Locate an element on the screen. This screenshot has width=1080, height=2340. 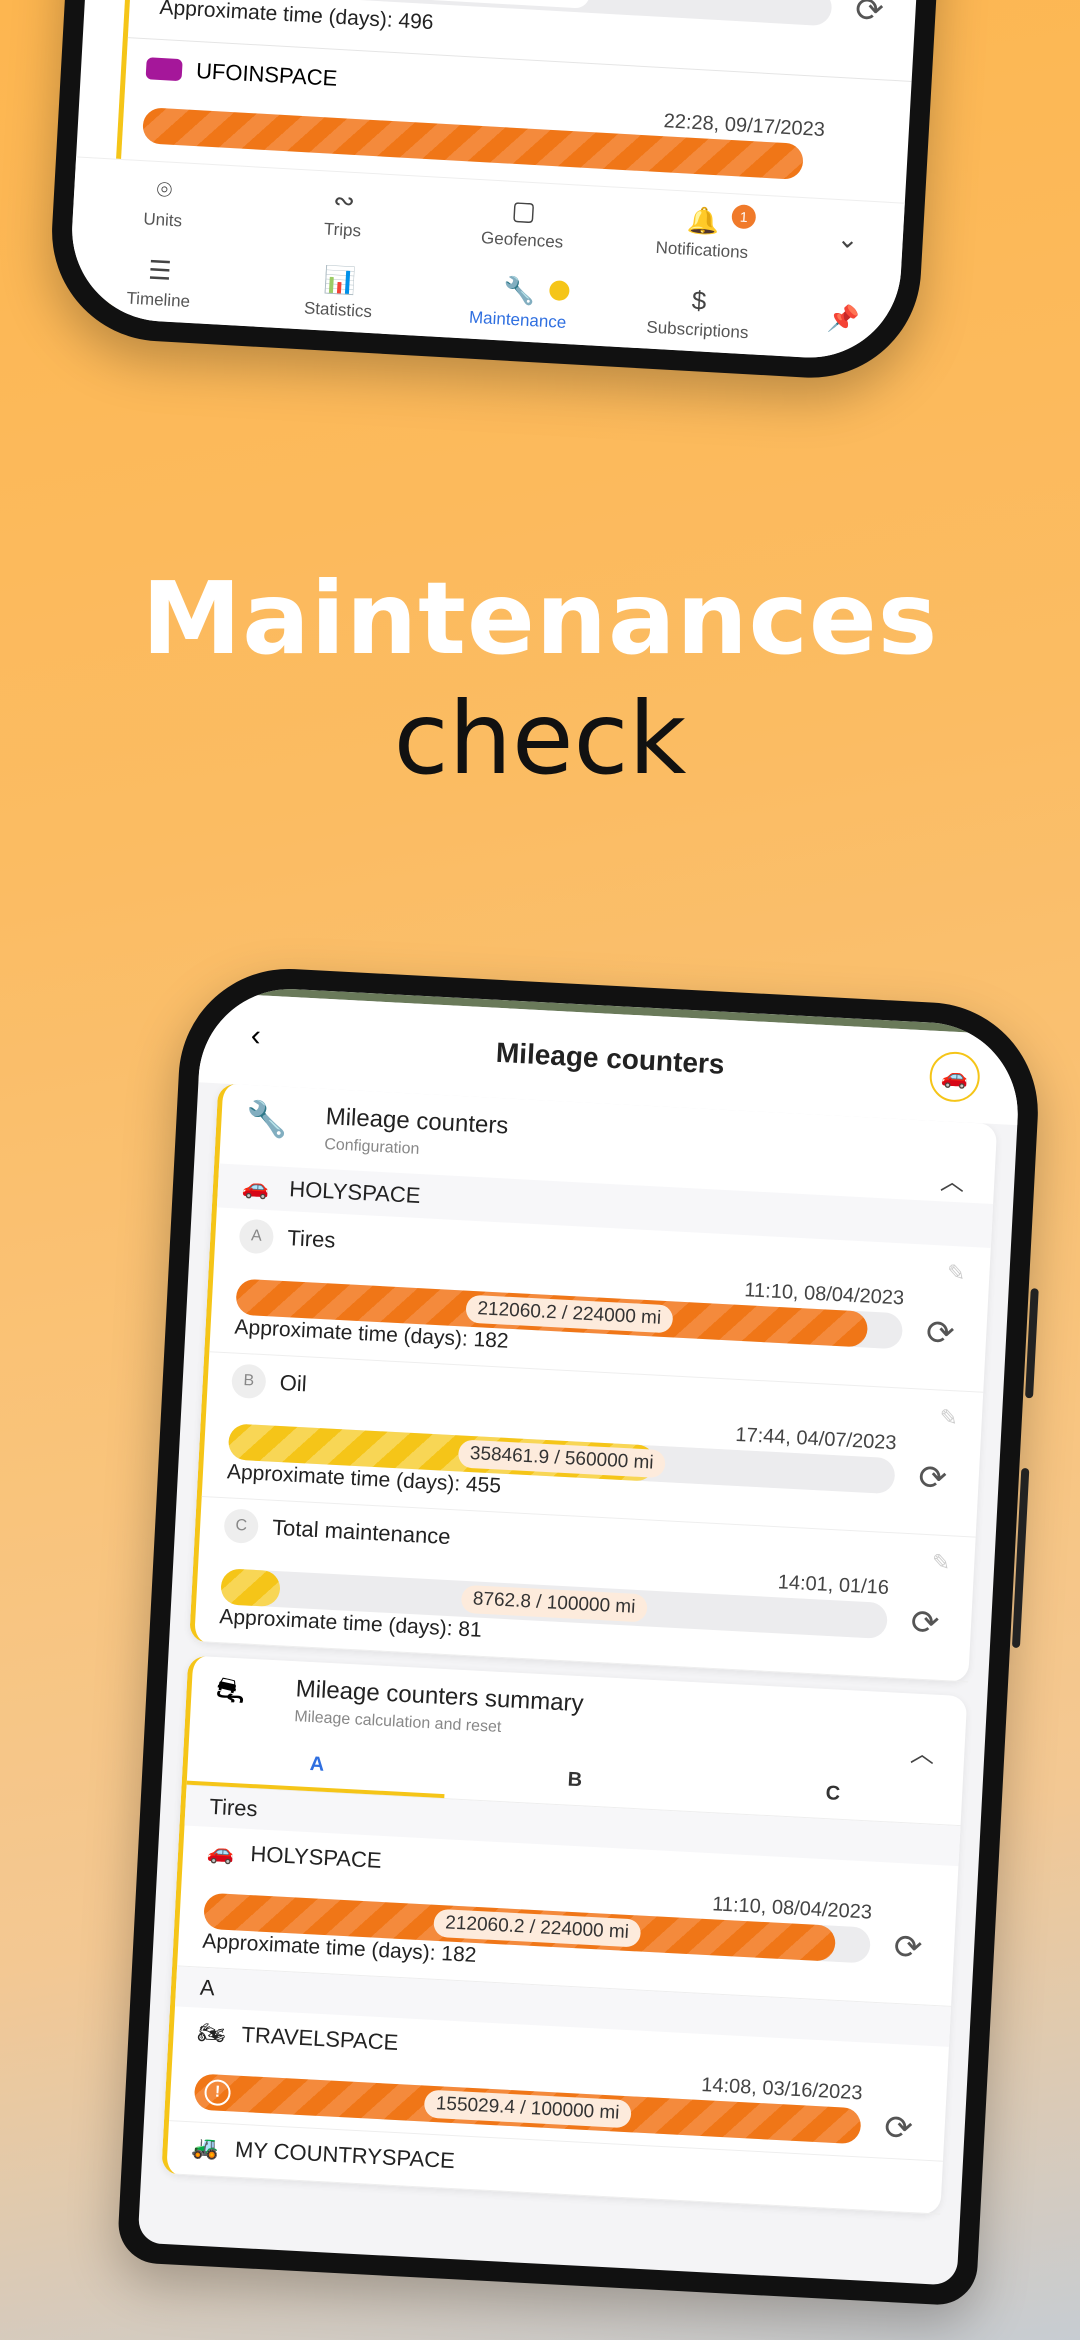
unit-name: HOLYSPACE is located at coordinates (316, 1857).